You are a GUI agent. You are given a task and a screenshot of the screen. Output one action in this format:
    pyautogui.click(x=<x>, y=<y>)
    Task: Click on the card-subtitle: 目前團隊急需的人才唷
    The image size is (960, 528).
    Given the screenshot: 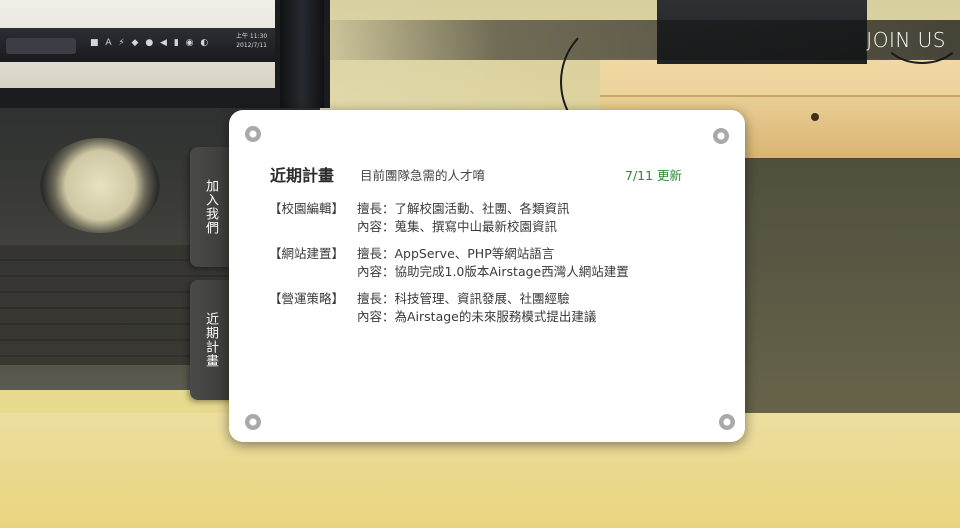 What is the action you would take?
    pyautogui.click(x=423, y=175)
    